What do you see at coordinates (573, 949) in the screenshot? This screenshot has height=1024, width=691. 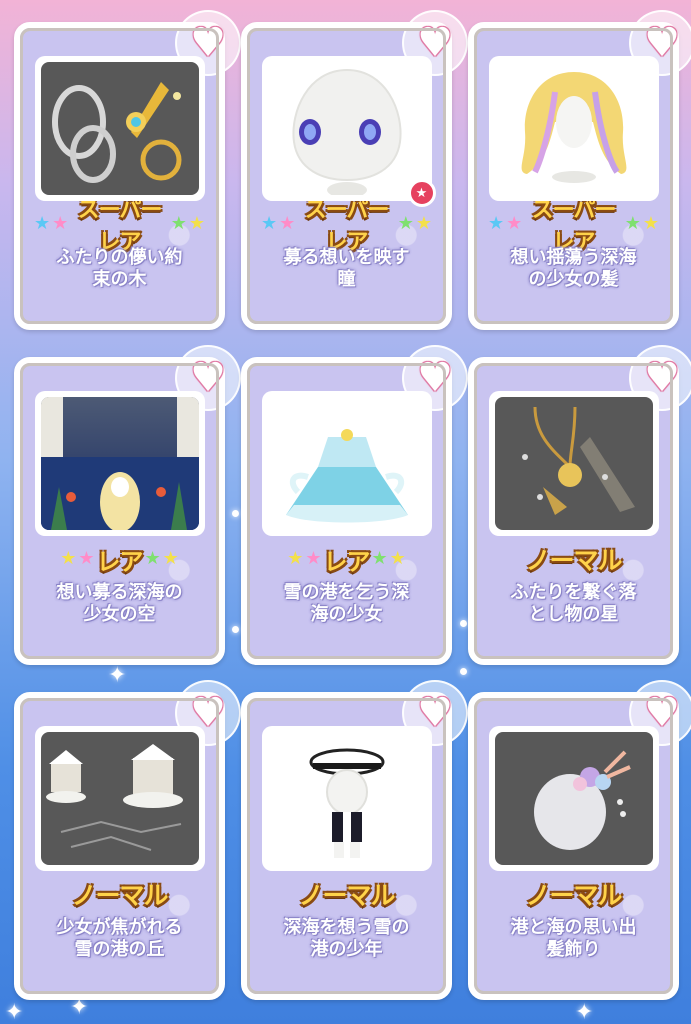 I see `item-name-line: 髪飾り` at bounding box center [573, 949].